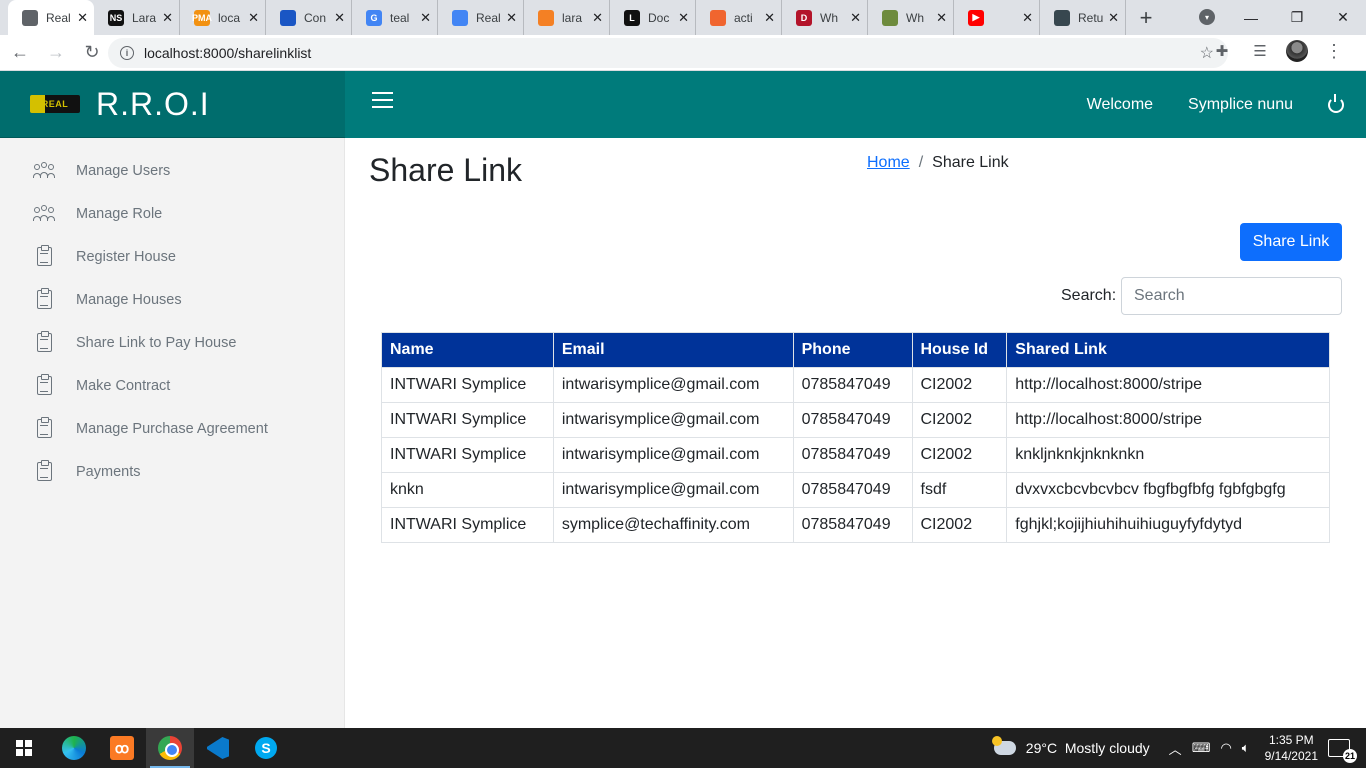  Describe the element at coordinates (673, 350) in the screenshot. I see `column-header: Email` at that location.